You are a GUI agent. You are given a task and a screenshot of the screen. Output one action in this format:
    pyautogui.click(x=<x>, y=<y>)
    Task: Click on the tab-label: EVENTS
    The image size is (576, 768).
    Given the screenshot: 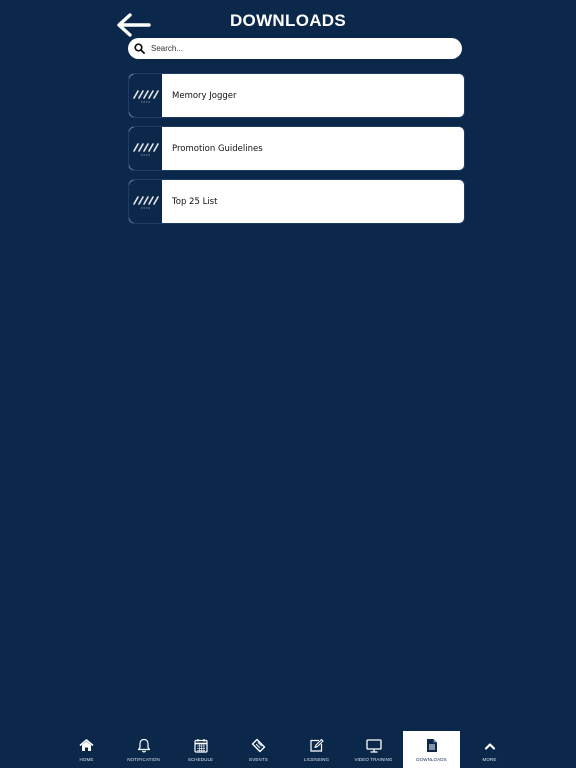 What is the action you would take?
    pyautogui.click(x=258, y=759)
    